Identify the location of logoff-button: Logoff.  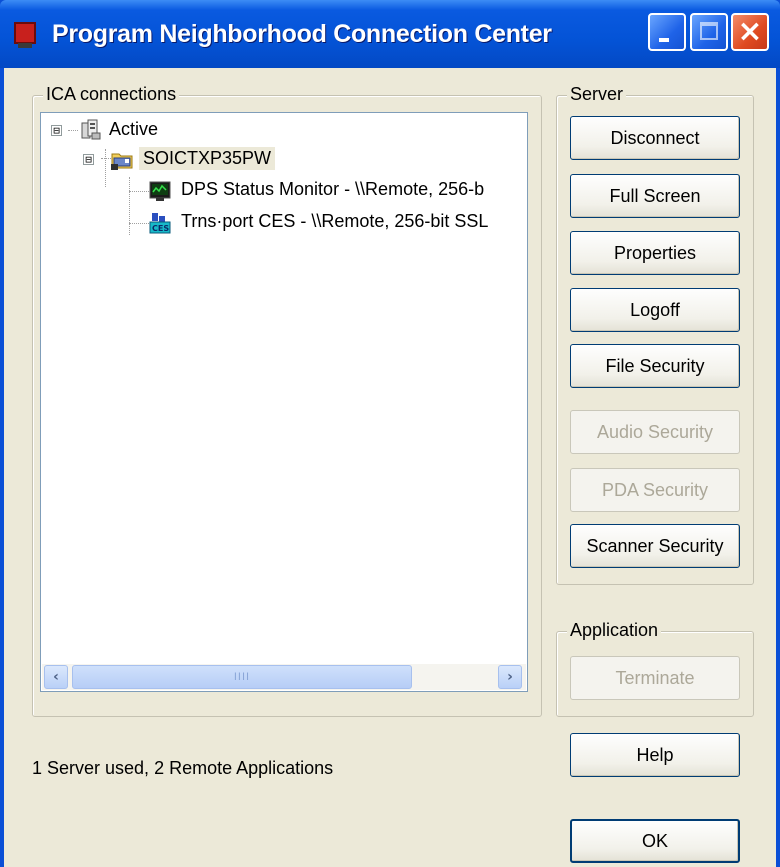
(655, 310).